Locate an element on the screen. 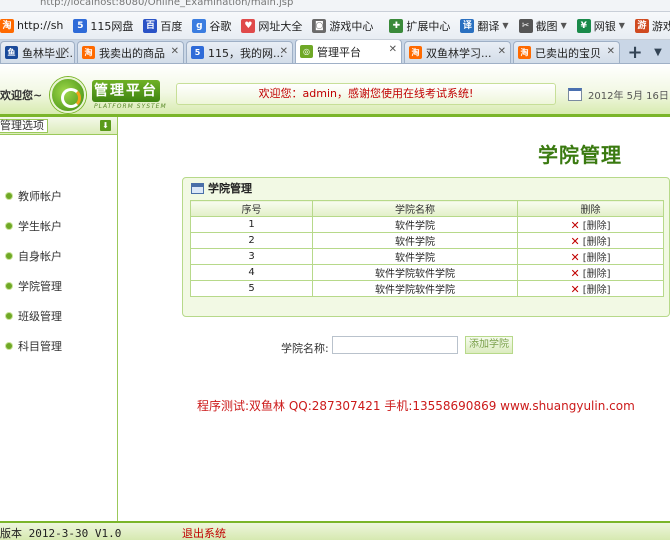 This screenshot has width=670, height=540. row-delete-cell: ✕ [删除] is located at coordinates (590, 224).